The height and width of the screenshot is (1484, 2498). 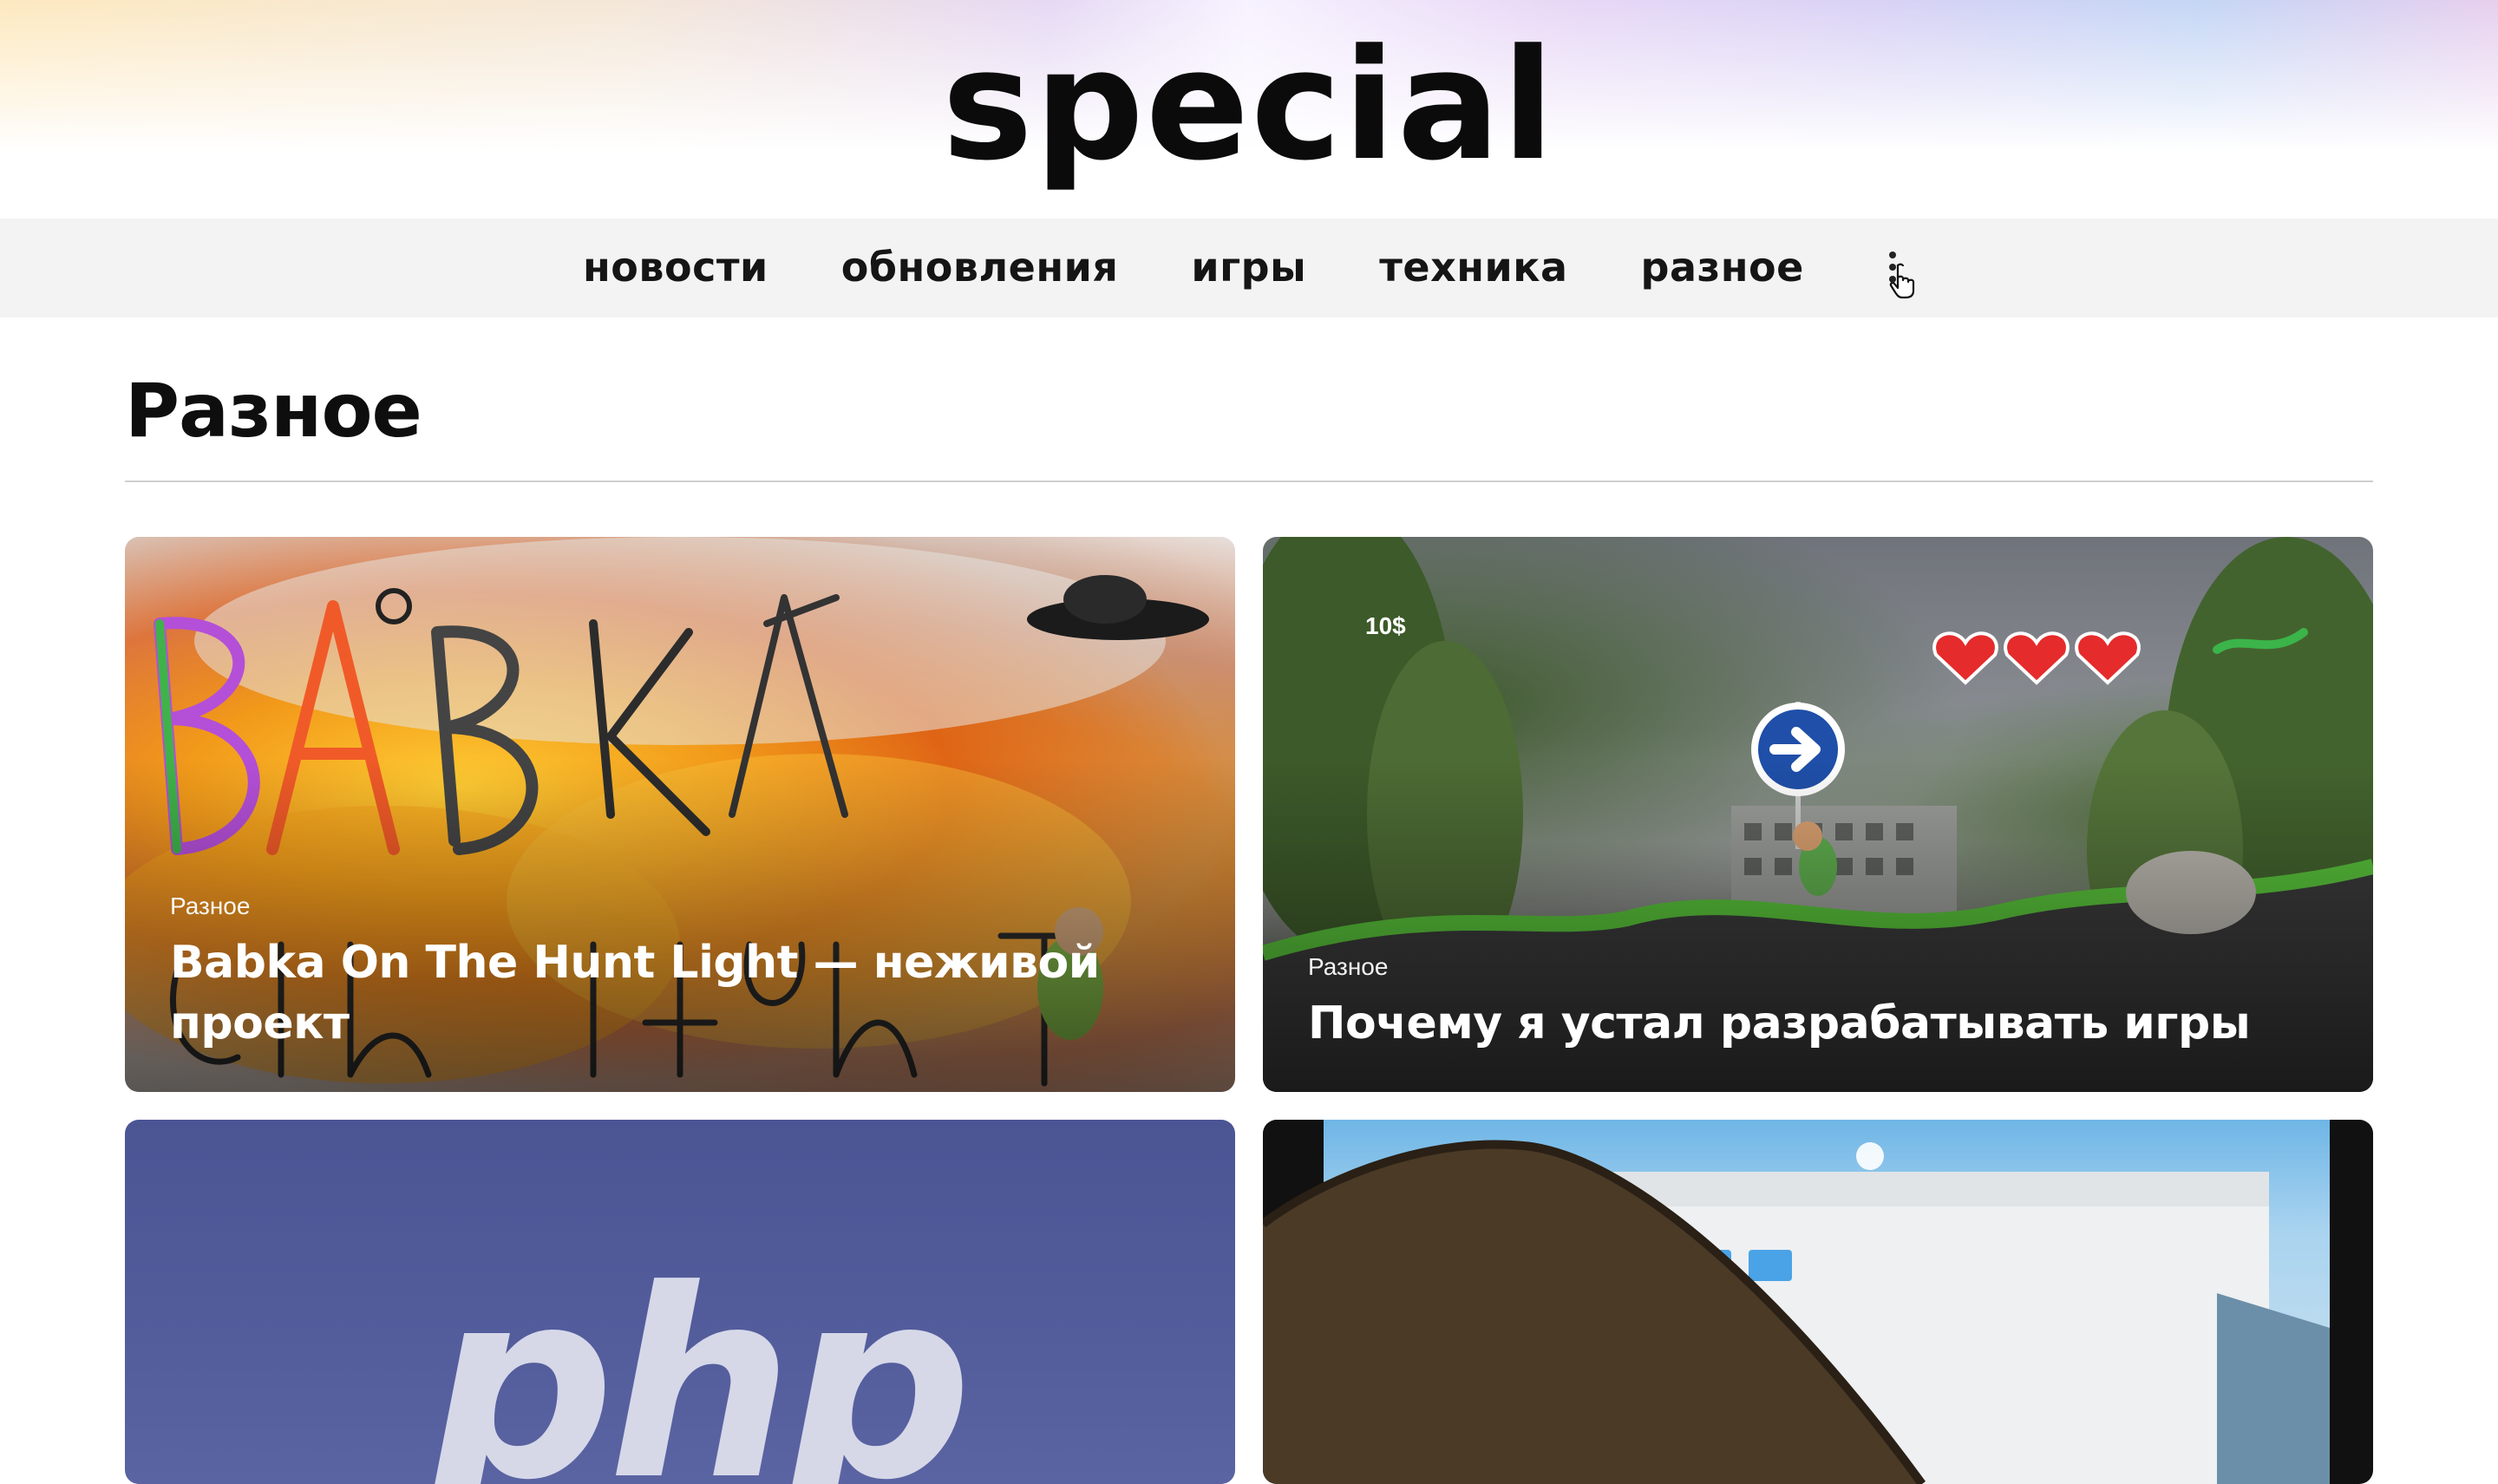 I want to click on php-logo-illustration: php, so click(x=698, y=1359).